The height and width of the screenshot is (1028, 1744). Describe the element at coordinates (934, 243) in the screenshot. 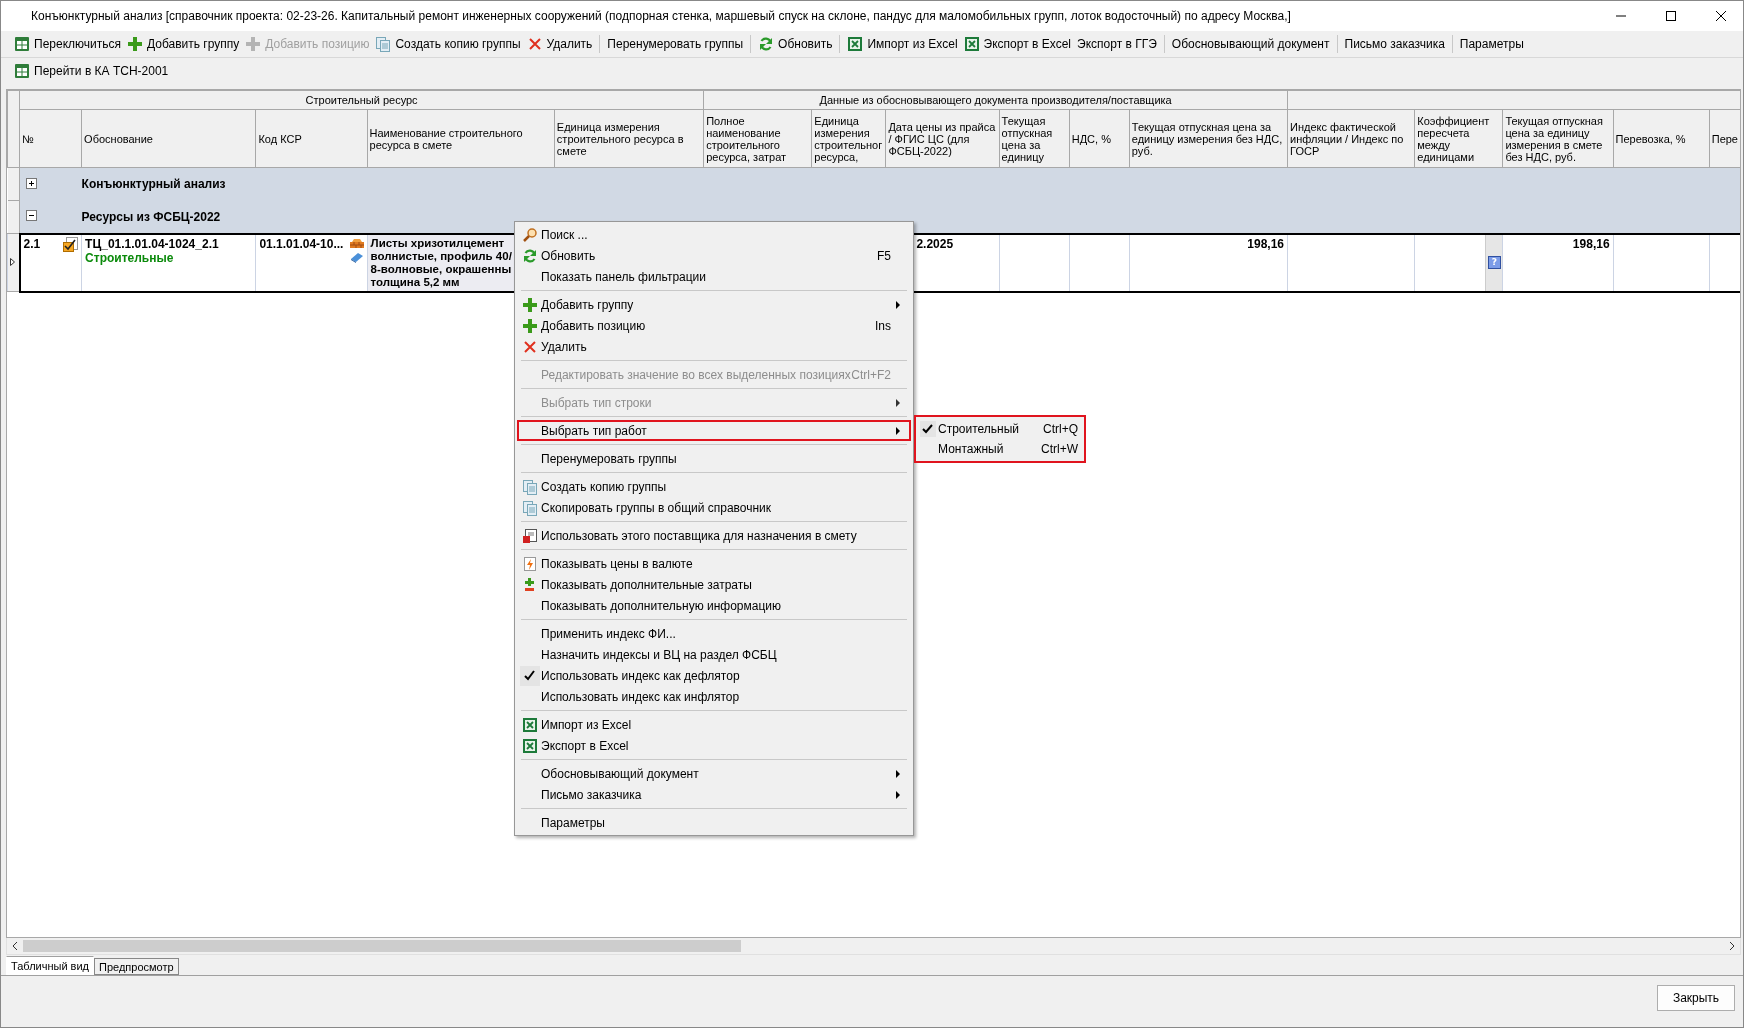

I see `table-cell-text: 2.2025` at that location.